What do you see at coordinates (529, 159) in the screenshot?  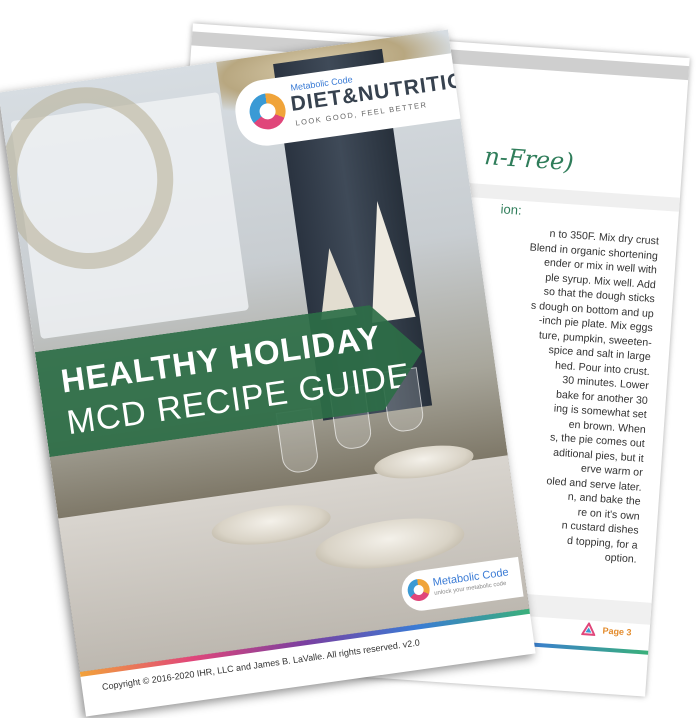 I see `recipe-title: n-Free)` at bounding box center [529, 159].